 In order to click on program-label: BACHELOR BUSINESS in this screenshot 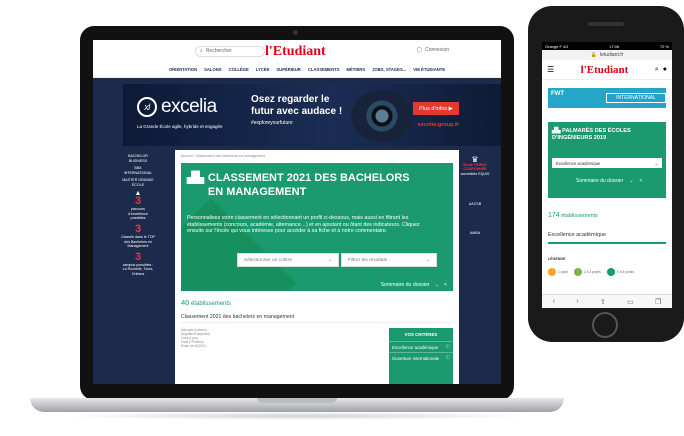, I will do `click(138, 158)`.